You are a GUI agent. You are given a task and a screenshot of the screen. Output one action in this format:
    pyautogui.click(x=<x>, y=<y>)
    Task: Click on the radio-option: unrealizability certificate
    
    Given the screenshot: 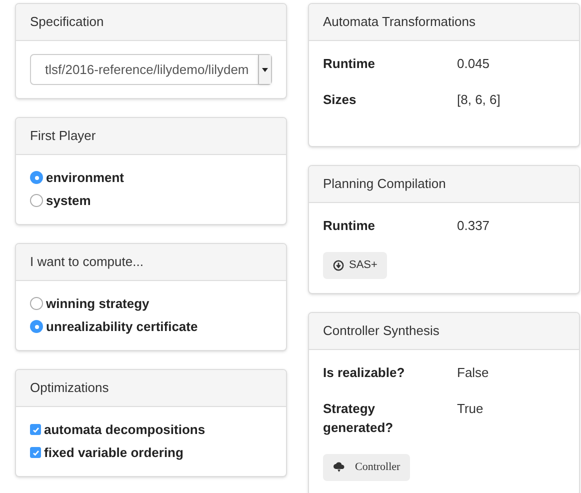 What is the action you would take?
    pyautogui.click(x=151, y=326)
    